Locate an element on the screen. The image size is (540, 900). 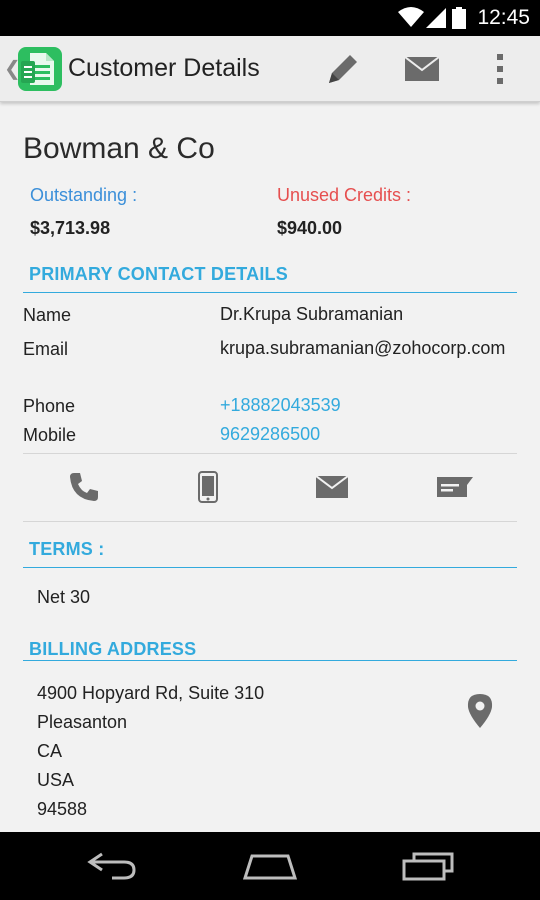
contact-mobile-label: Mobile is located at coordinates (50, 435).